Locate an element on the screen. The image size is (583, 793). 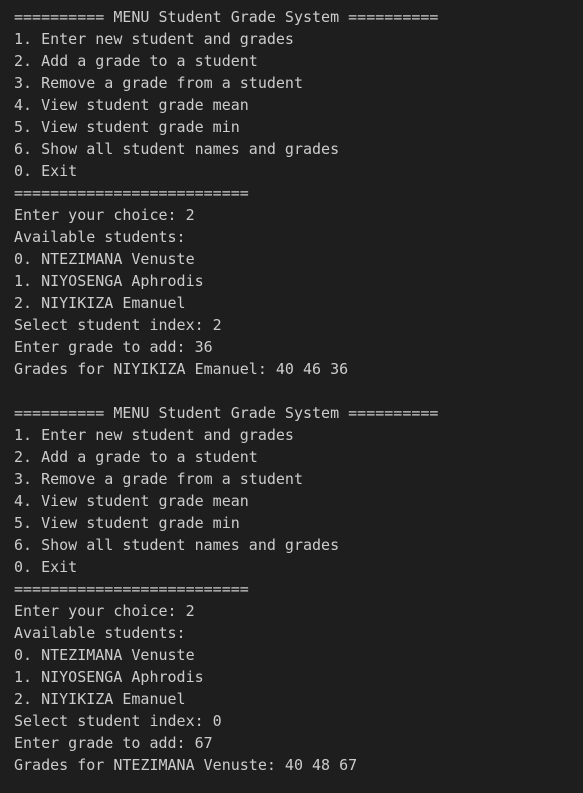
grade-prompt: Enter grade to add: 36 is located at coordinates (113, 347).